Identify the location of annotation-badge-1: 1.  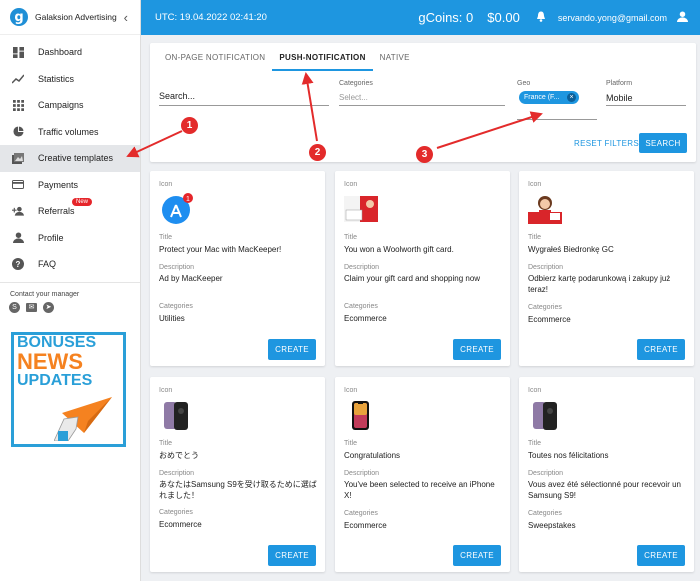
(189, 125).